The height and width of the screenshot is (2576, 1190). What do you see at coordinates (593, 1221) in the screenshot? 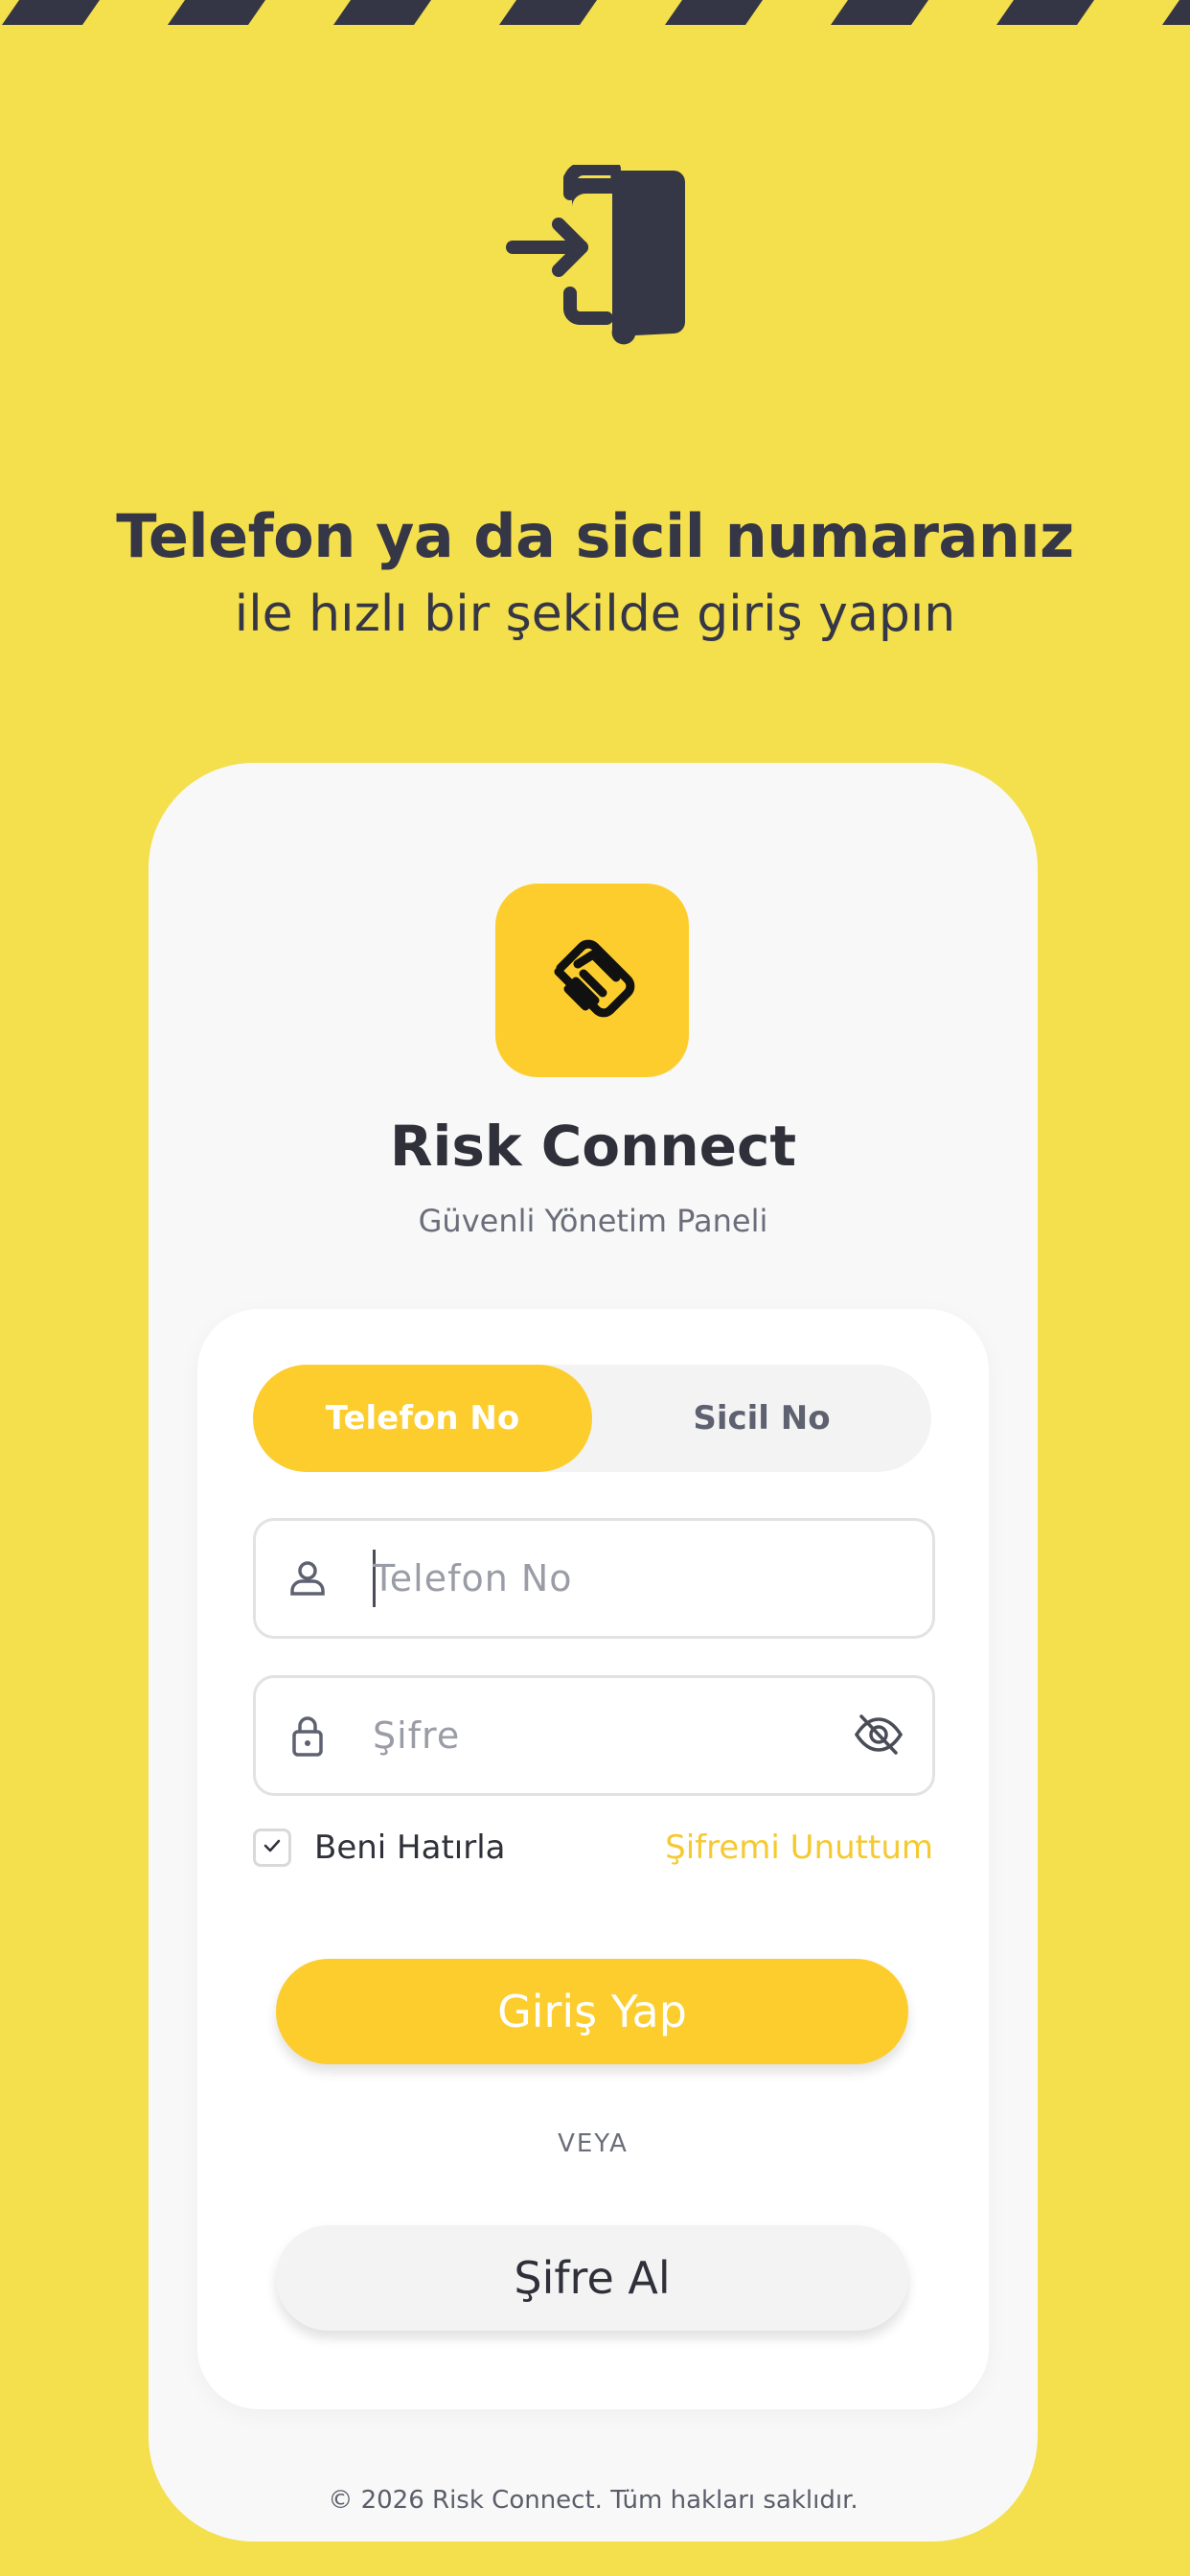
I see `app-tagline: Güvenli Yönetim Paneli` at bounding box center [593, 1221].